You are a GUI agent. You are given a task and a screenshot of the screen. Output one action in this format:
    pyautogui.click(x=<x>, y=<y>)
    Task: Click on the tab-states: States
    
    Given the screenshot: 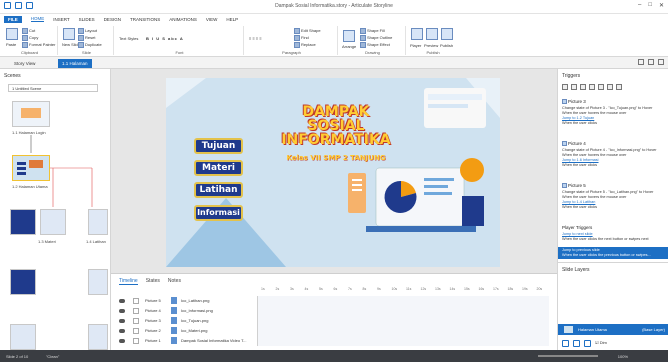 What is the action you would take?
    pyautogui.click(x=153, y=281)
    